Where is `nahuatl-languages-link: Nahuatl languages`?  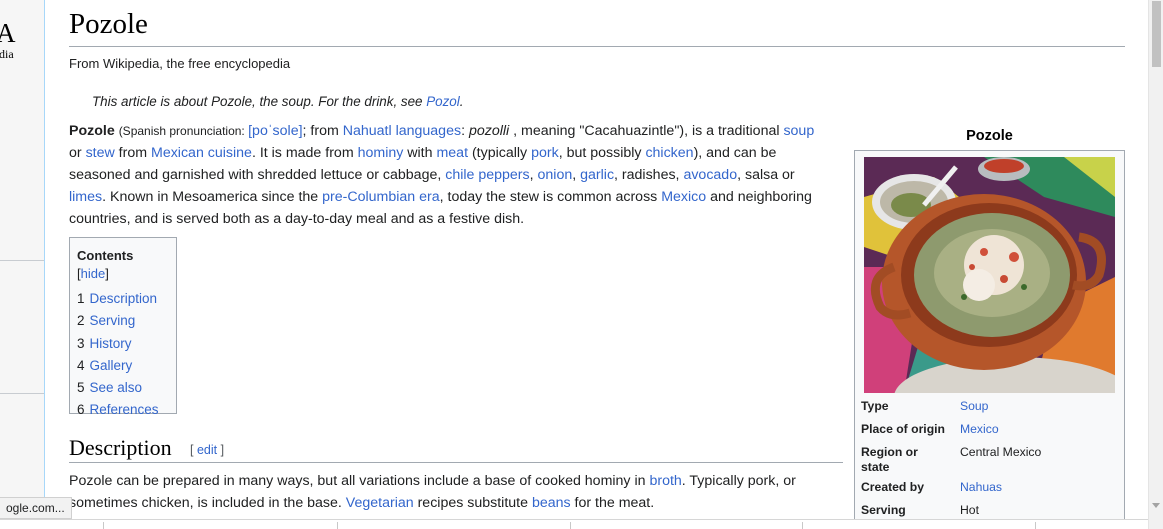
nahuatl-languages-link: Nahuatl languages is located at coordinates (402, 131).